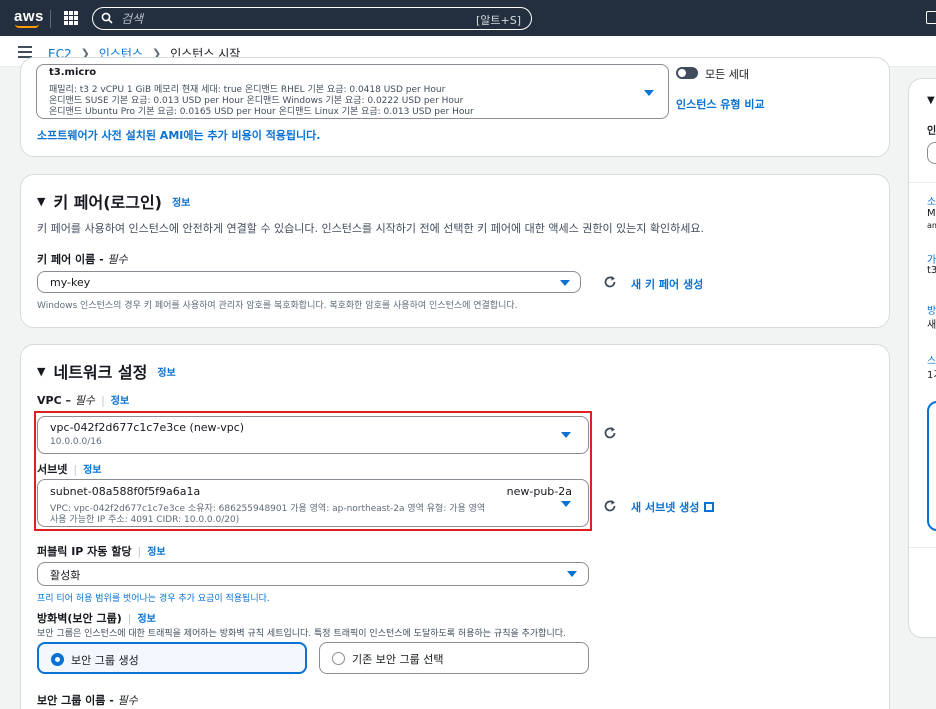  Describe the element at coordinates (120, 401) in the screenshot. I see `vpc-info-link: 정보` at that location.